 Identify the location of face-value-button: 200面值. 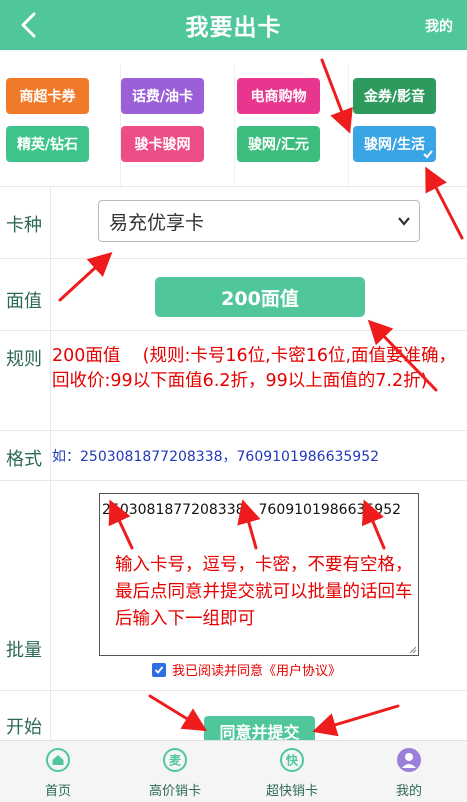
(260, 297).